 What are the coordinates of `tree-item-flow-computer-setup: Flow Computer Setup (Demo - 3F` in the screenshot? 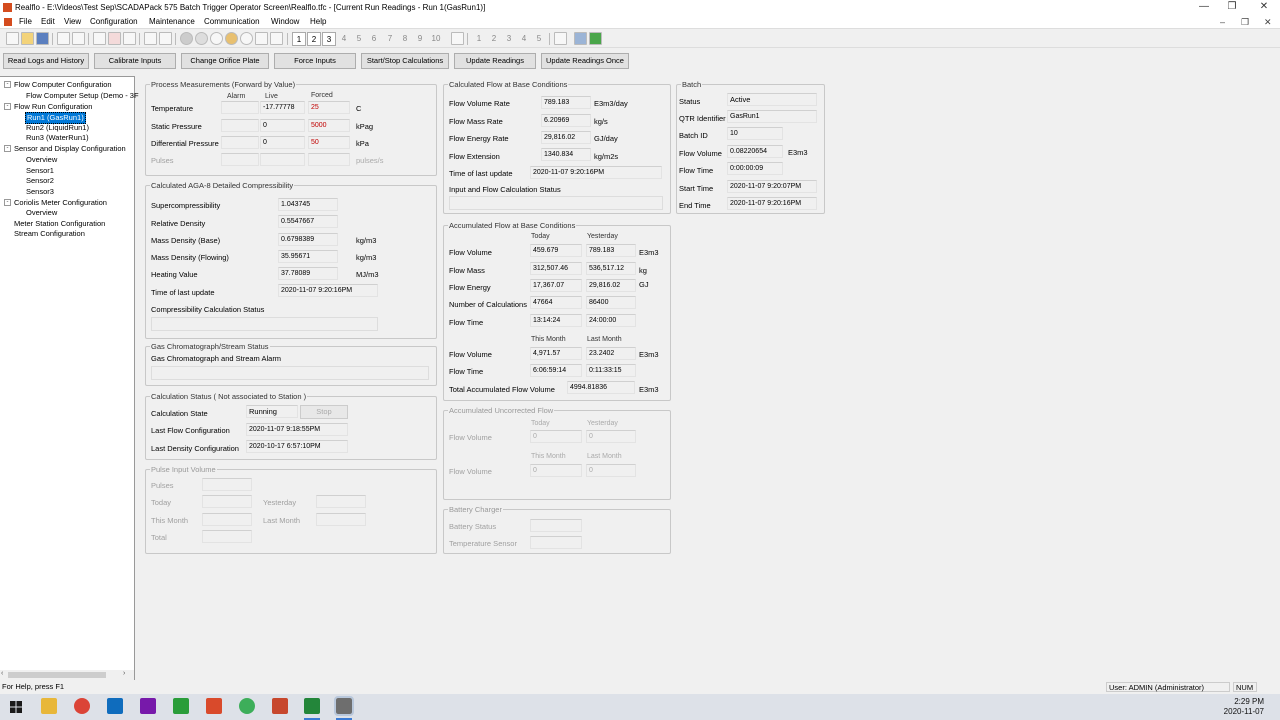 It's located at (82, 96).